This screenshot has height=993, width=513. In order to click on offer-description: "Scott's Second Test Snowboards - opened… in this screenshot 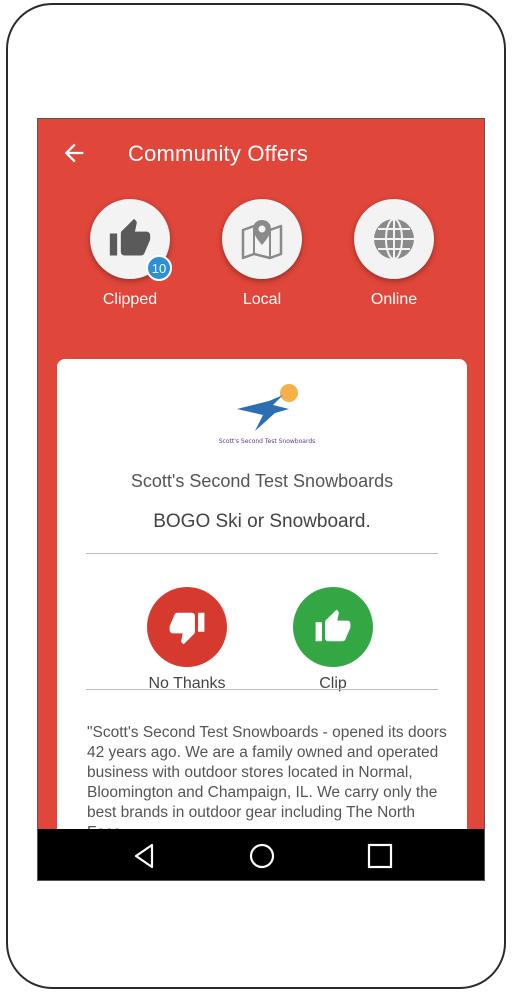, I will do `click(267, 782)`.